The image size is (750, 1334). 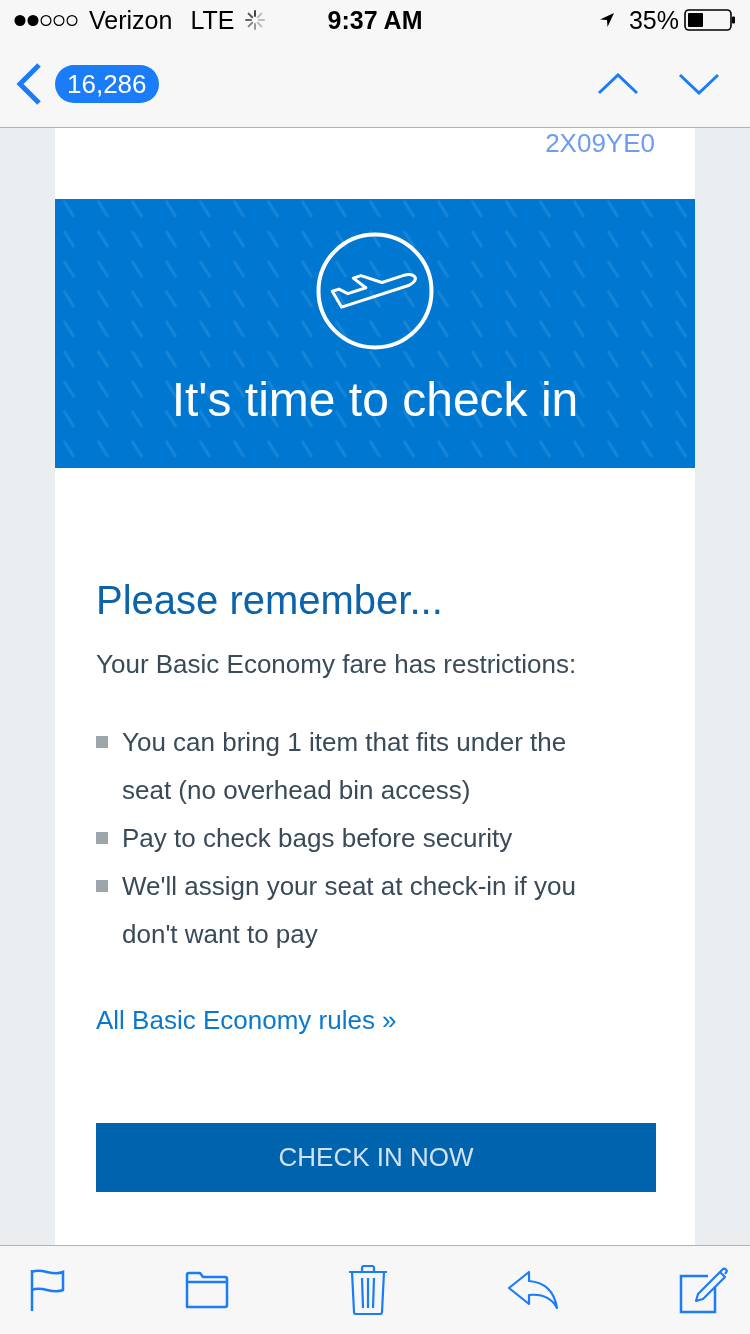 What do you see at coordinates (212, 20) in the screenshot?
I see `network-type: LTE` at bounding box center [212, 20].